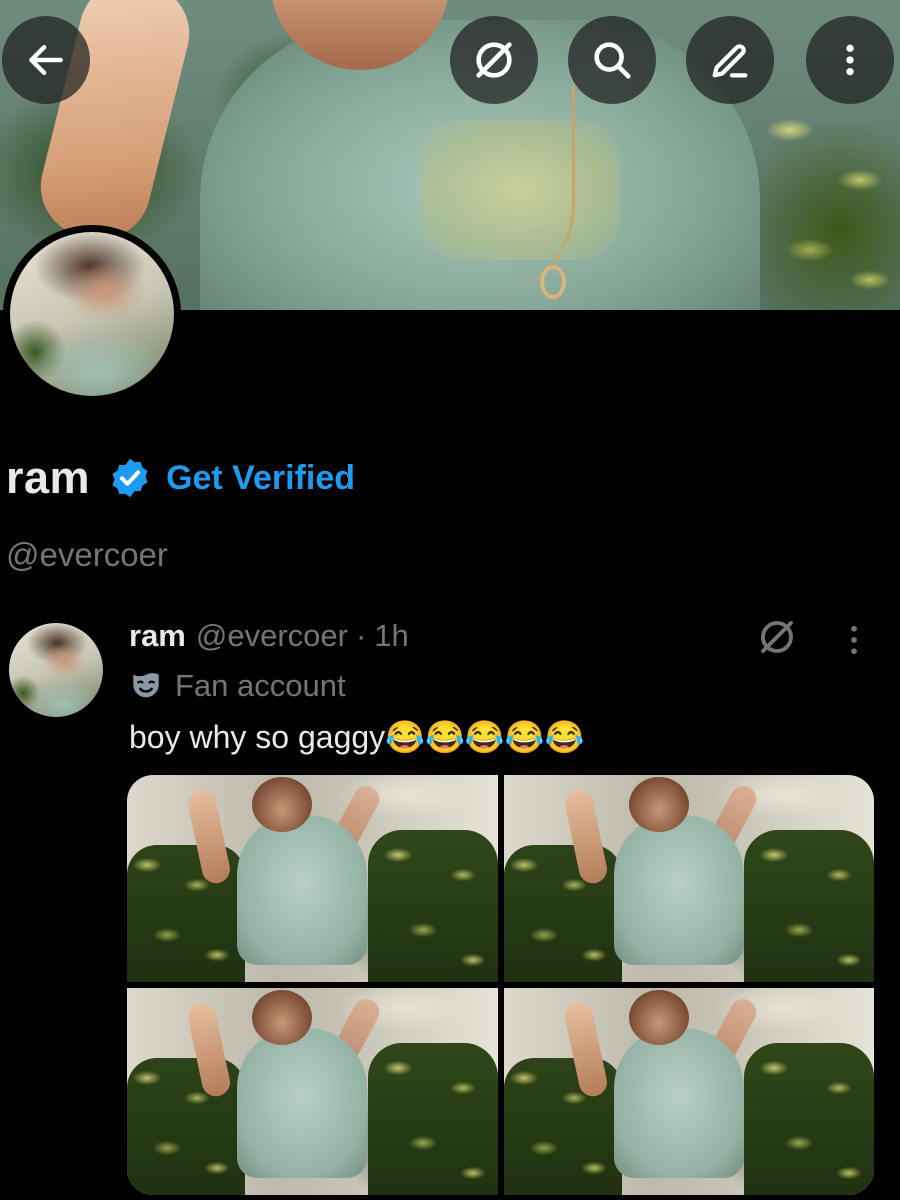  What do you see at coordinates (260, 478) in the screenshot?
I see `get-verified-link: Get Verified` at bounding box center [260, 478].